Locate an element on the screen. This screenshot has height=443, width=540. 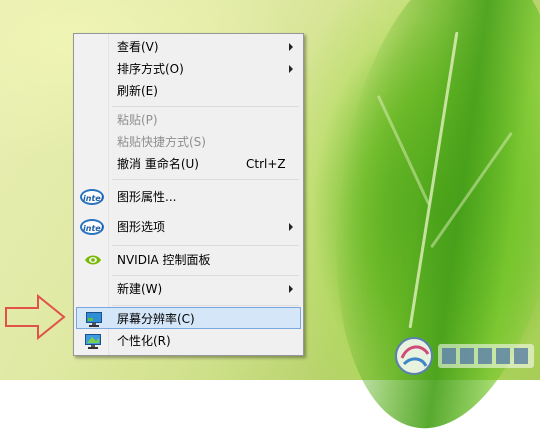
menu-item-screen-resolution: 屏幕分辨率(C) is located at coordinates (188, 318).